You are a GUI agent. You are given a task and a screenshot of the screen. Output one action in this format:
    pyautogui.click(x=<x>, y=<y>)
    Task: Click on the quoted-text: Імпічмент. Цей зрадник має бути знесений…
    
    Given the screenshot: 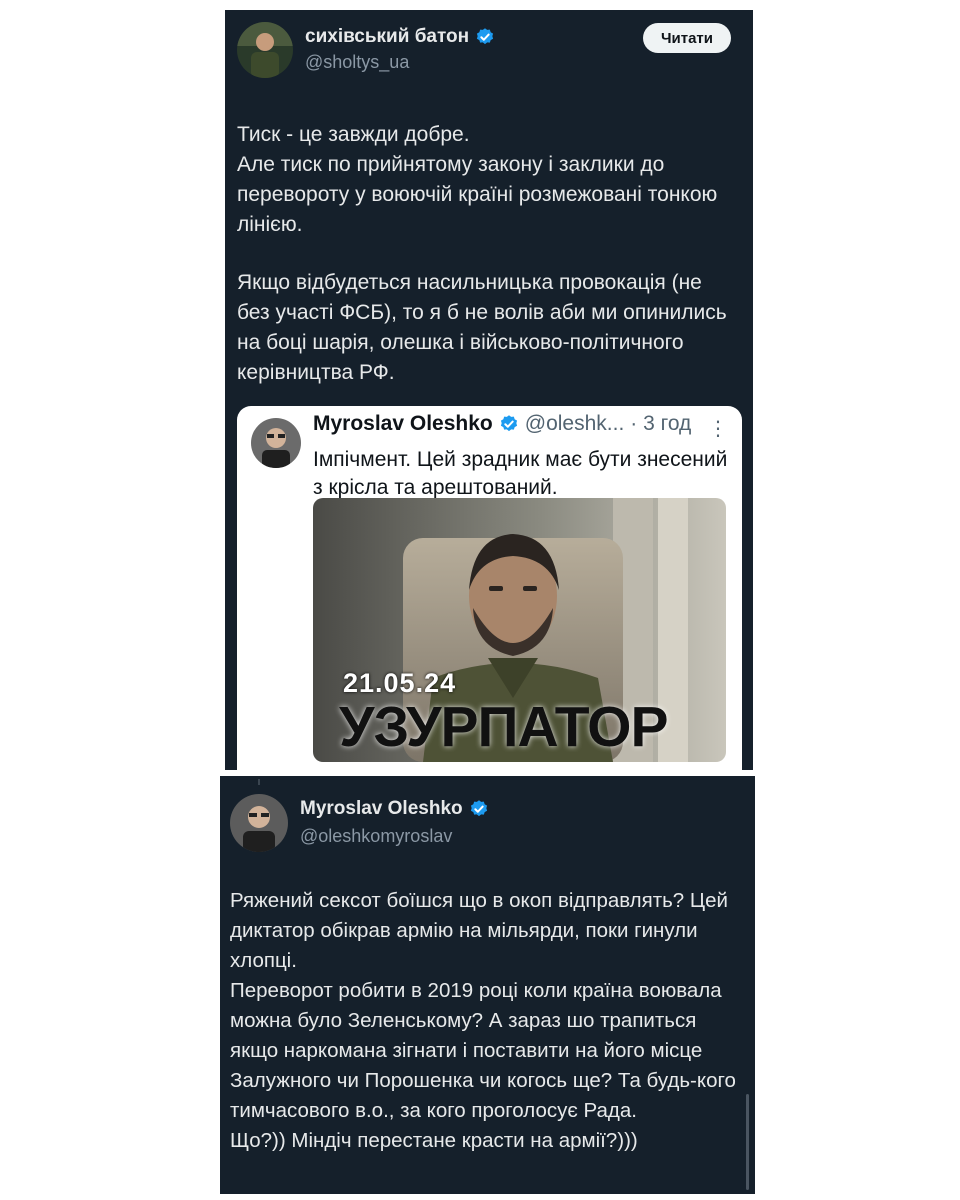 What is the action you would take?
    pyautogui.click(x=520, y=473)
    